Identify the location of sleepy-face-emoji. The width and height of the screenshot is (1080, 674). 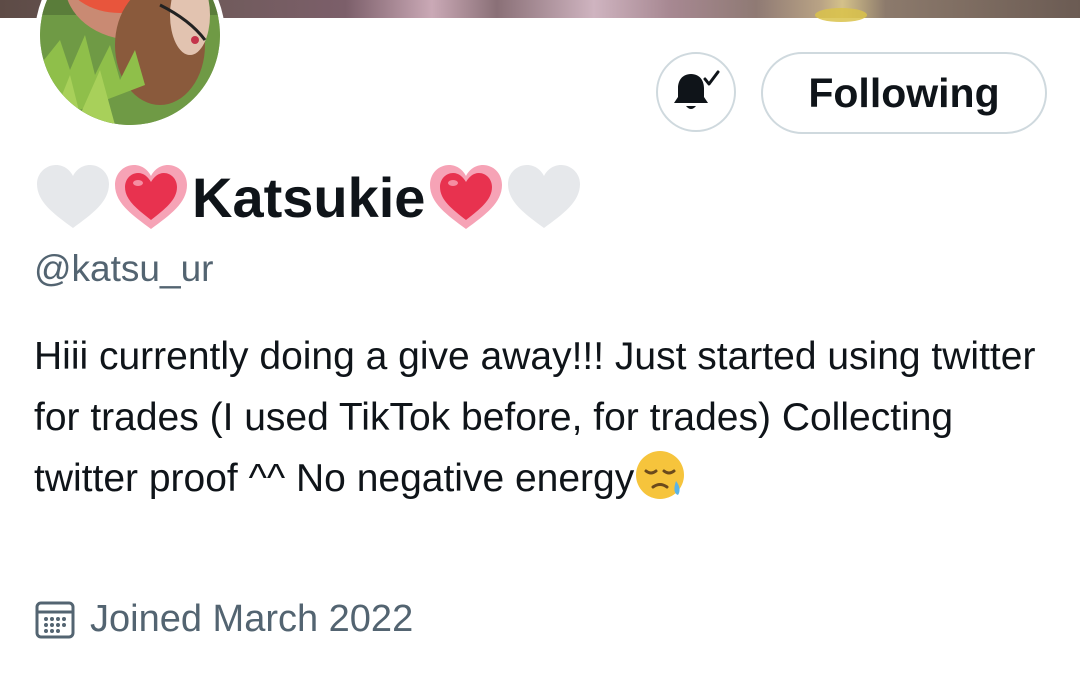
(660, 475).